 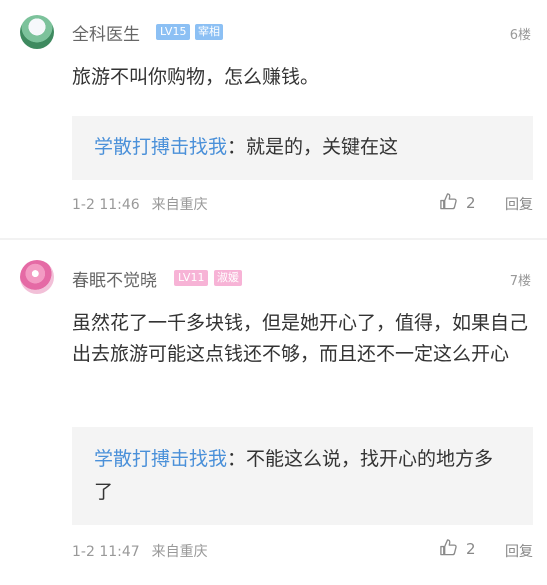 I want to click on timestamp: 1-2 11:46, so click(x=106, y=205).